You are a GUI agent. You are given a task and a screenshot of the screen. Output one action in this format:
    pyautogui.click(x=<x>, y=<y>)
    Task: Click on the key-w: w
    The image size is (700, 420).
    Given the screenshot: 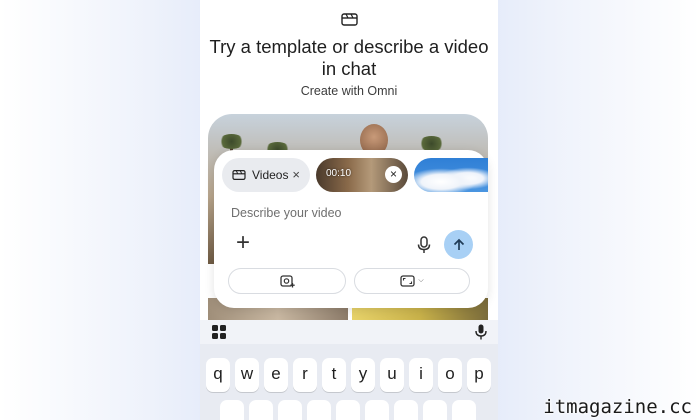 What is the action you would take?
    pyautogui.click(x=247, y=375)
    